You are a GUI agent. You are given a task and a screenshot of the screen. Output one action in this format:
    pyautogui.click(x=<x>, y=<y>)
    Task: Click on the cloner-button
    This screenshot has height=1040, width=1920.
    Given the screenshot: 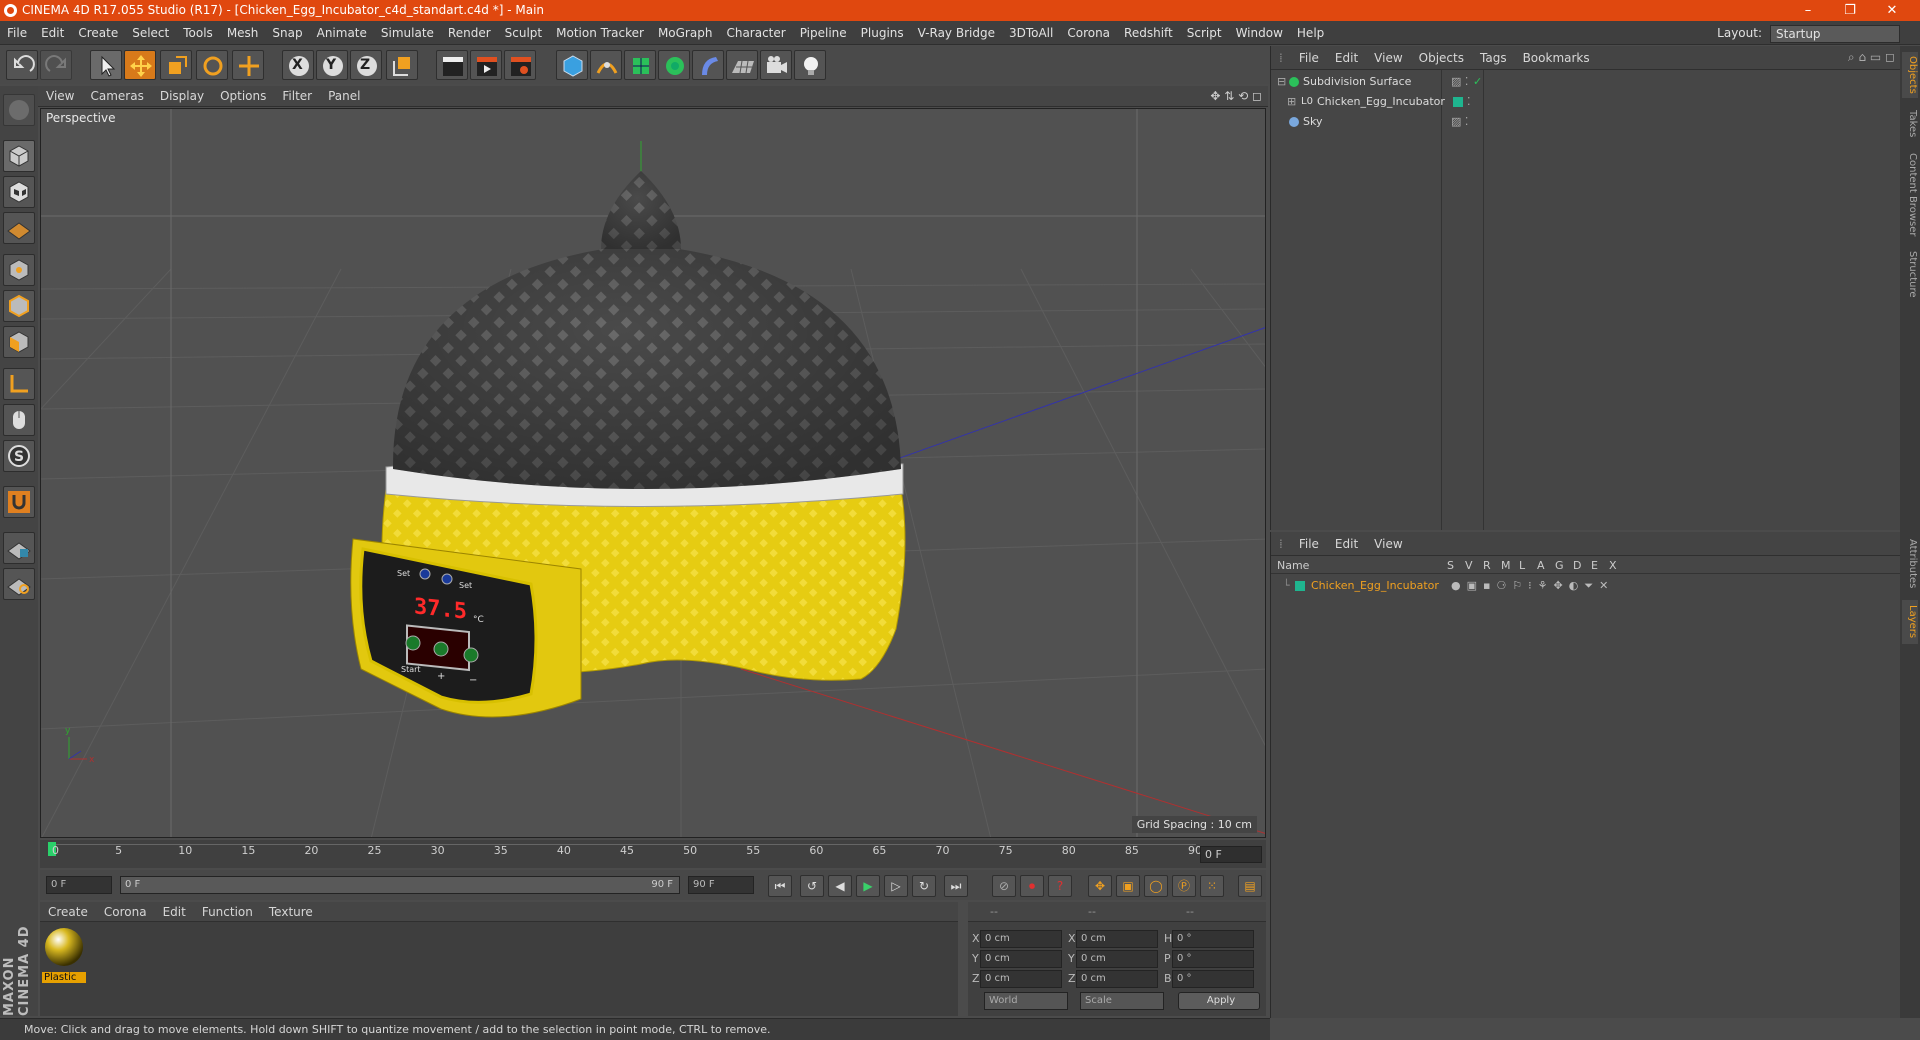 What is the action you would take?
    pyautogui.click(x=674, y=65)
    